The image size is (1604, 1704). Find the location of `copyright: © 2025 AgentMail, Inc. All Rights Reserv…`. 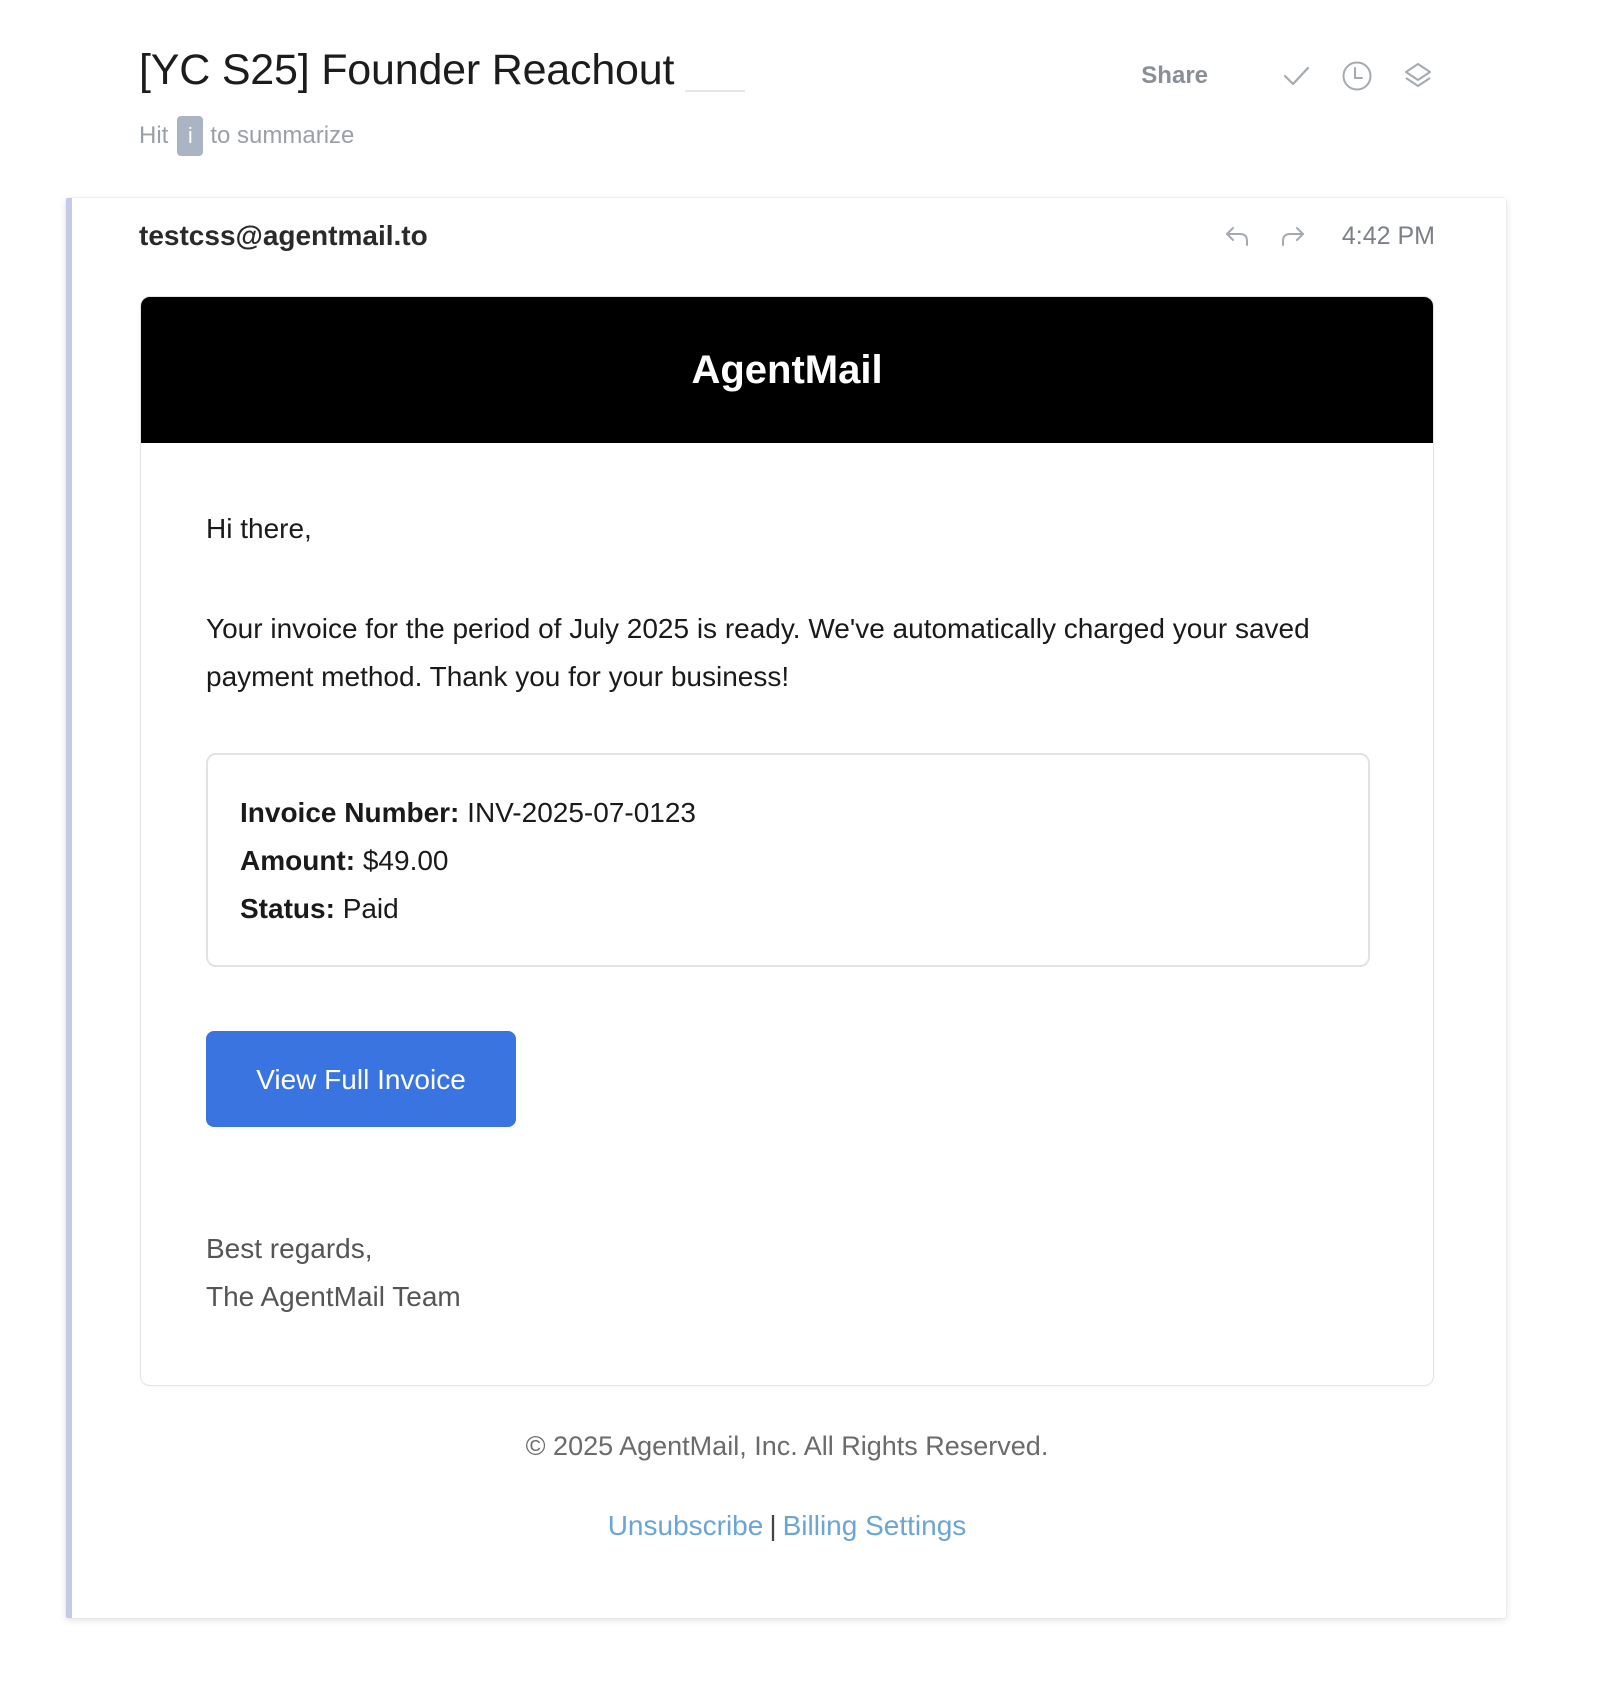

copyright: © 2025 AgentMail, Inc. All Rights Reserv… is located at coordinates (787, 1446).